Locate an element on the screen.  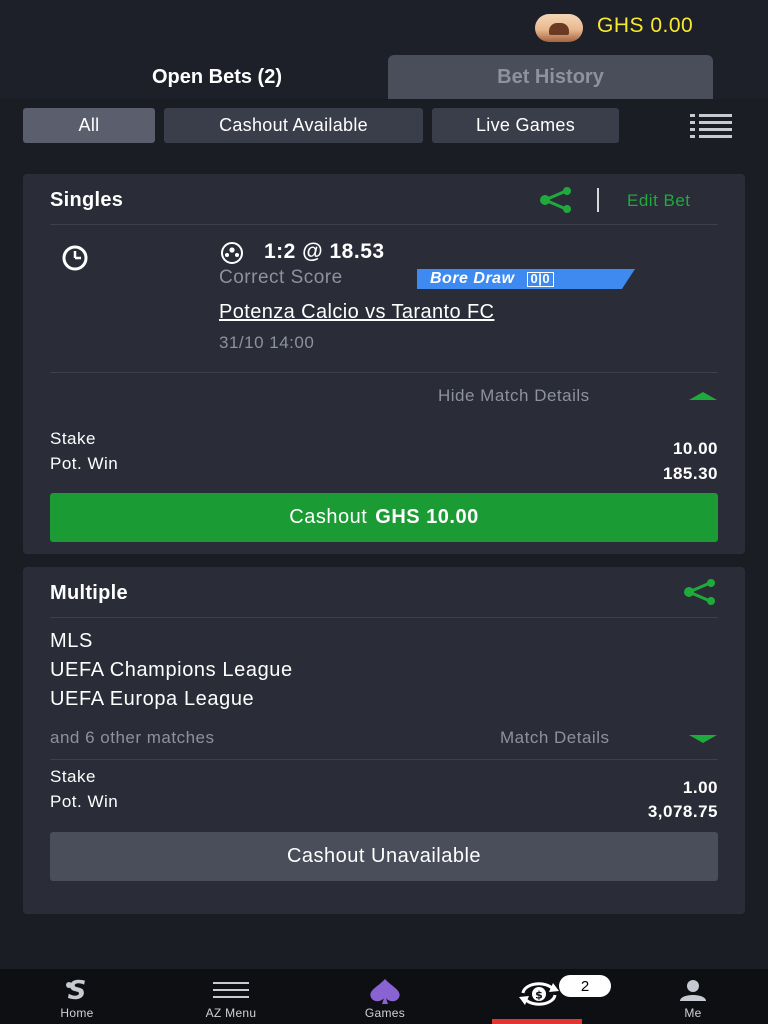
home-logo-icon: S is located at coordinates (76, 990).